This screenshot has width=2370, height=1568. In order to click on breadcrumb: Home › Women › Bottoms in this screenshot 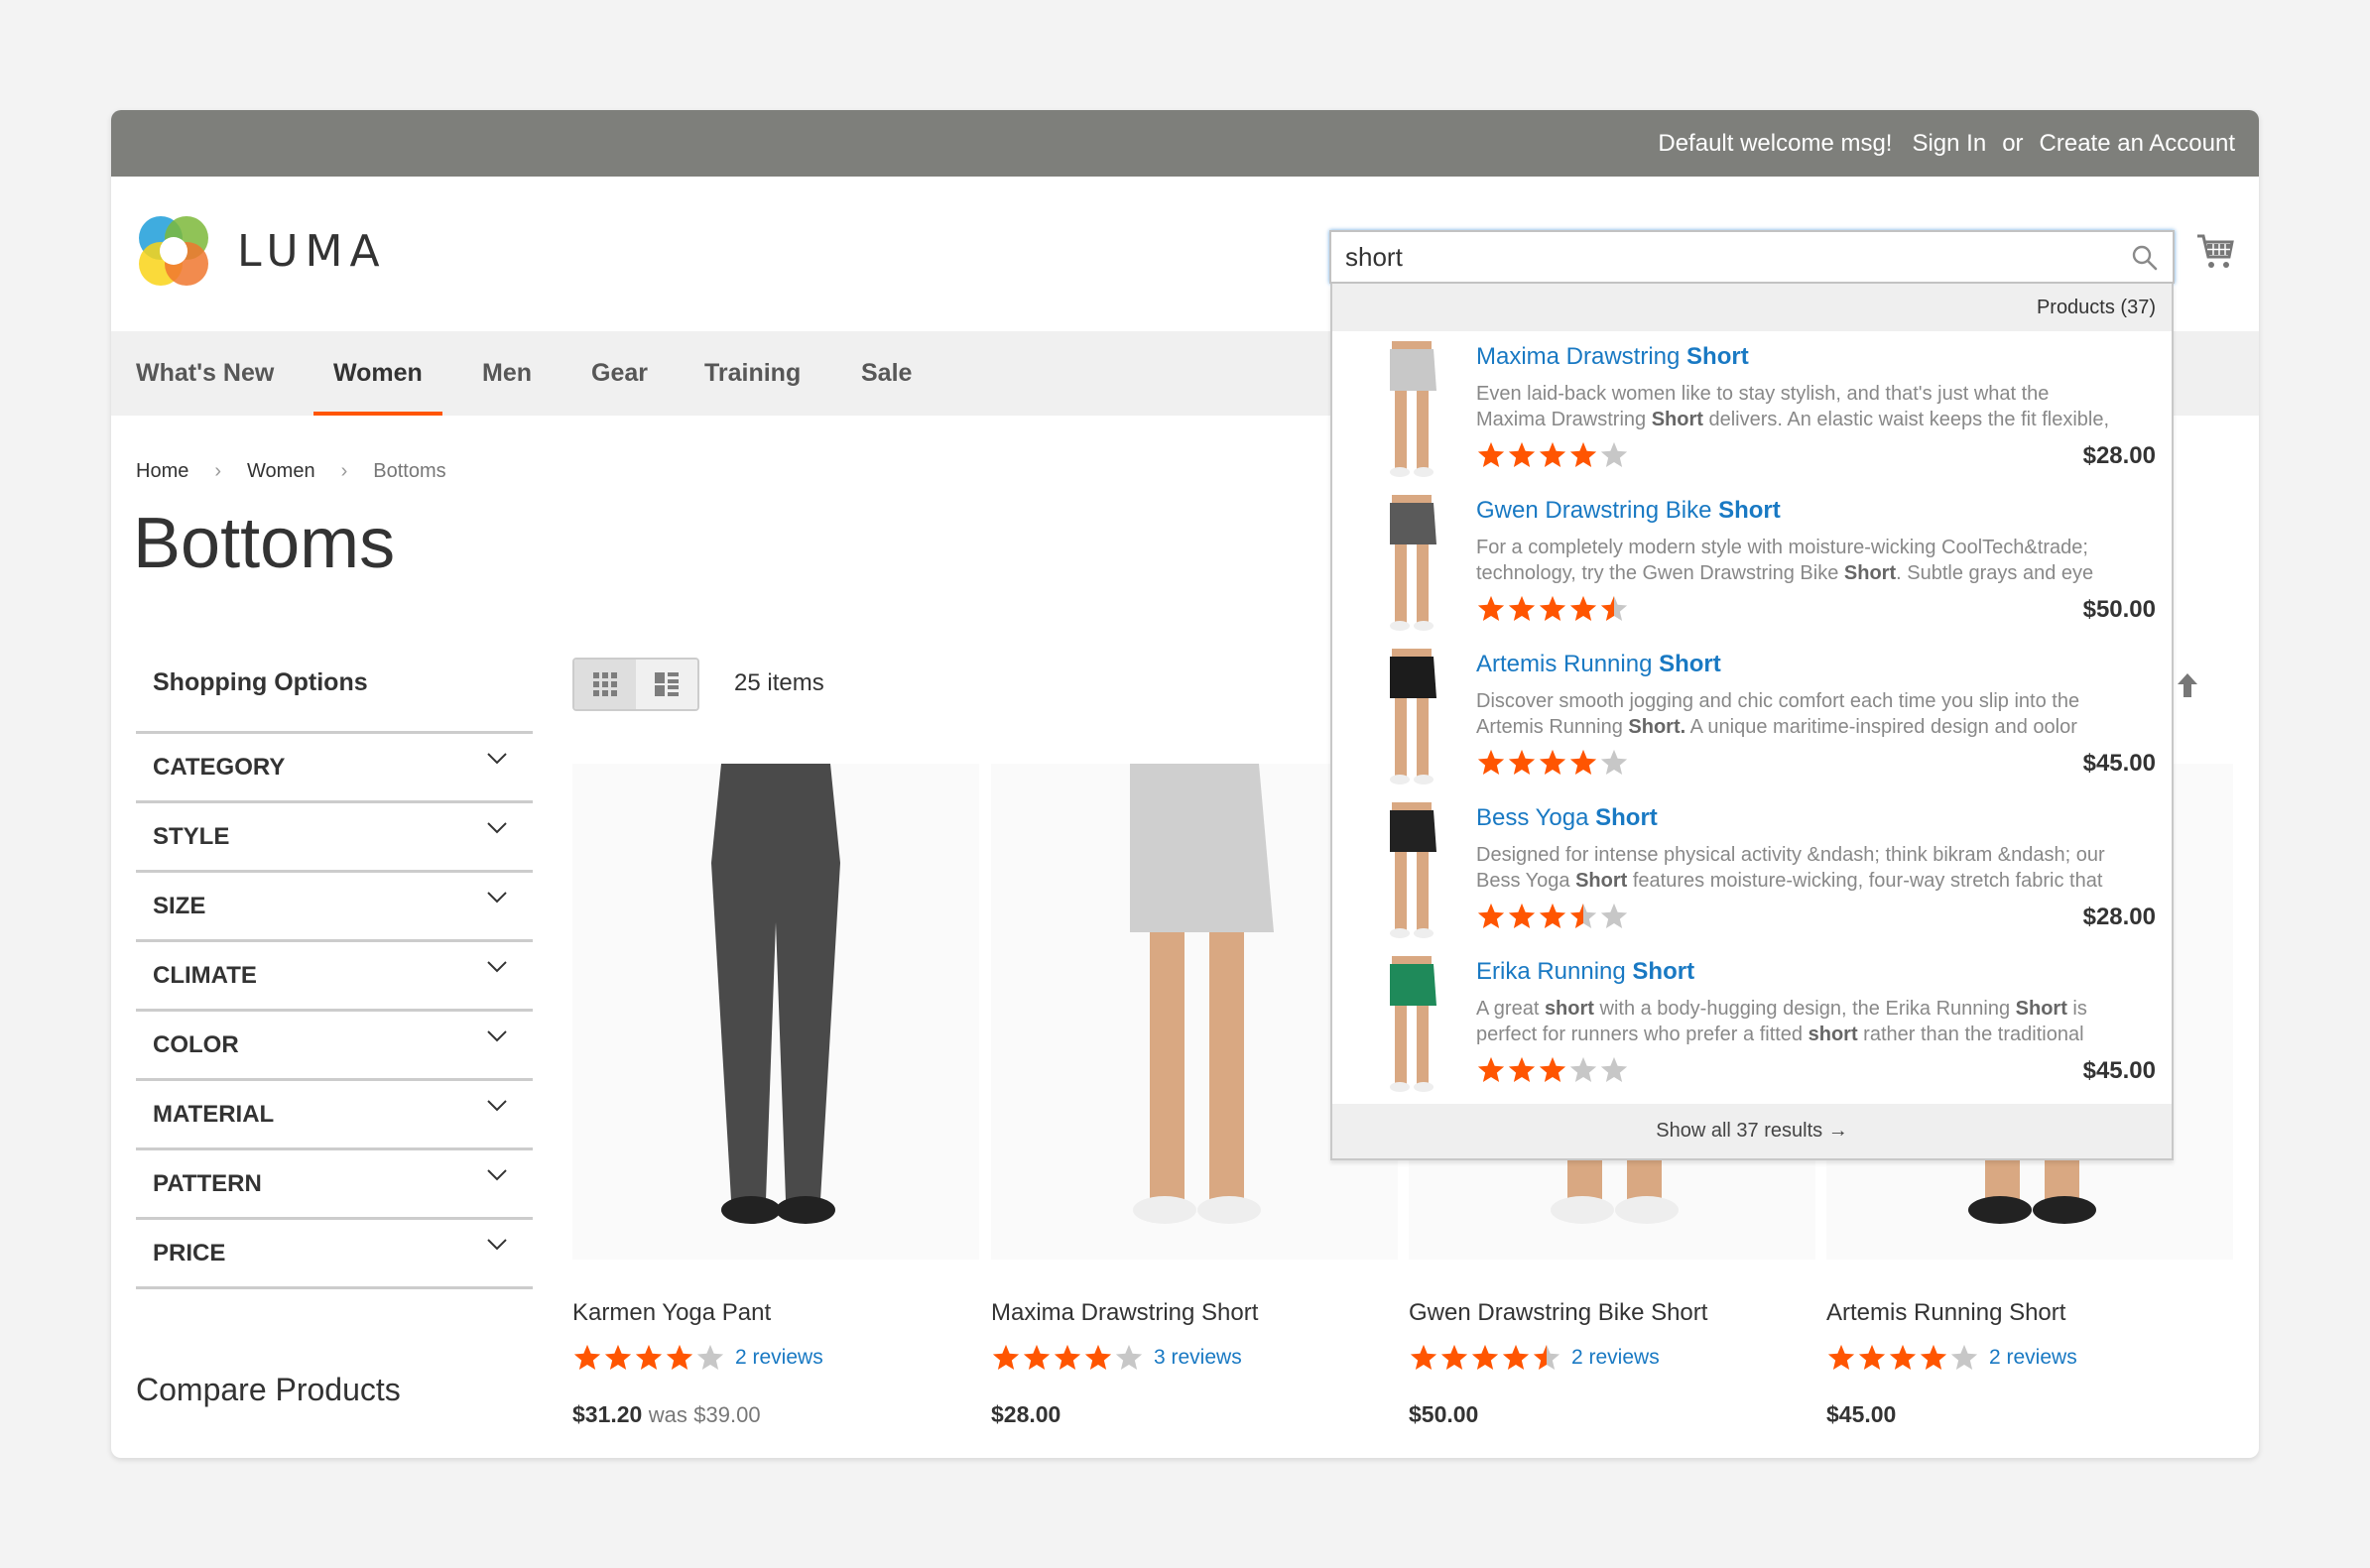, I will do `click(291, 471)`.